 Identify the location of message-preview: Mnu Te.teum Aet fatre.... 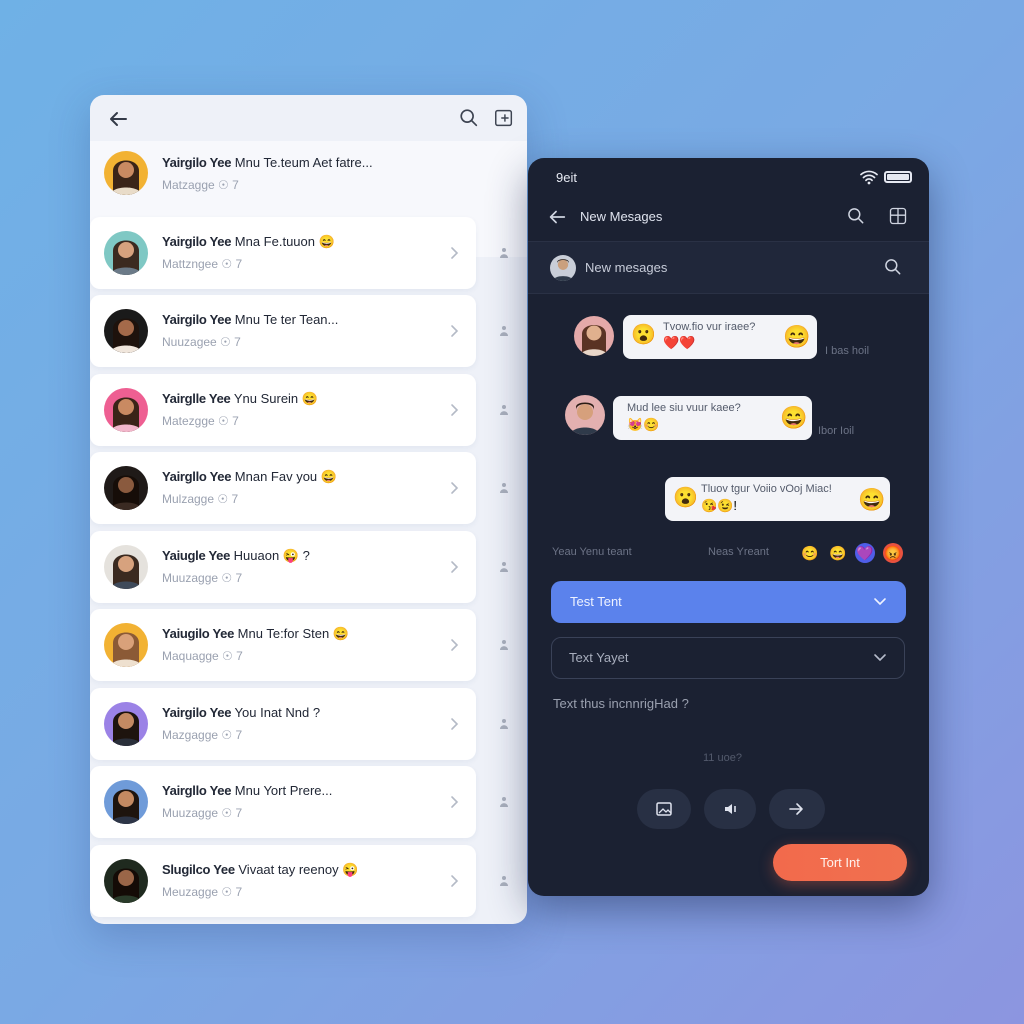
(303, 162).